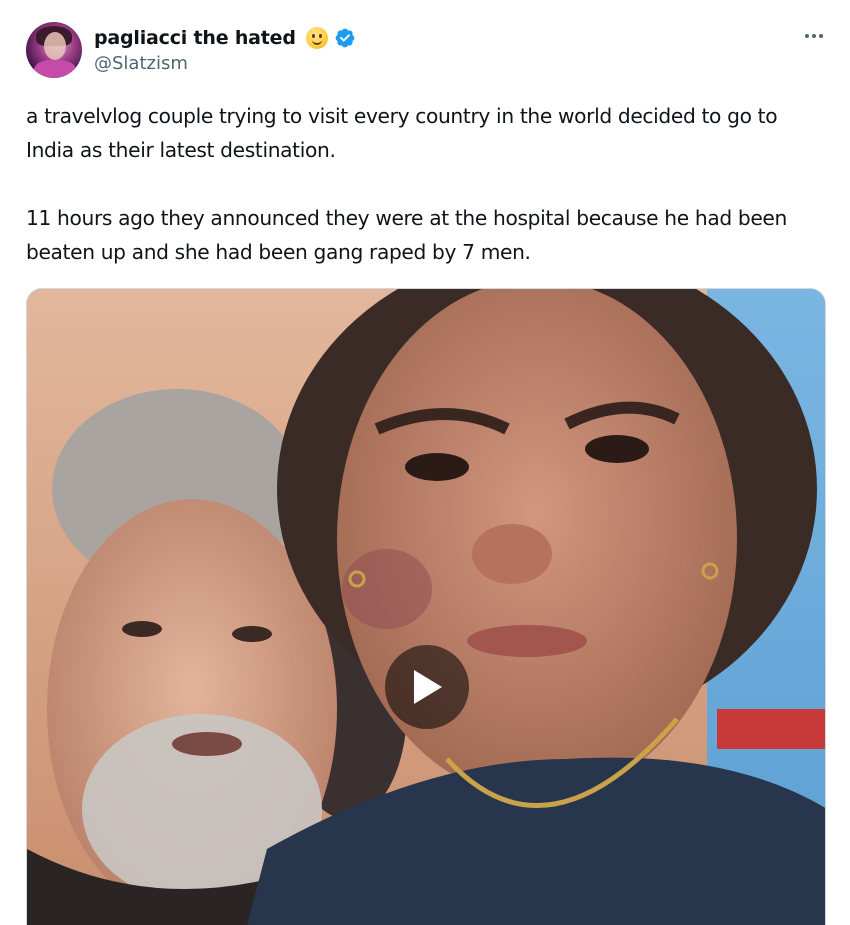 The width and height of the screenshot is (850, 925). I want to click on play-button, so click(427, 687).